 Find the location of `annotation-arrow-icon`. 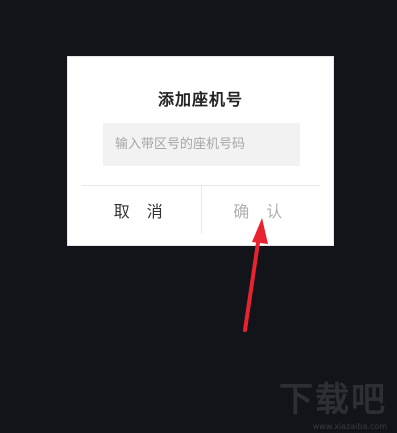

annotation-arrow-icon is located at coordinates (255, 275).